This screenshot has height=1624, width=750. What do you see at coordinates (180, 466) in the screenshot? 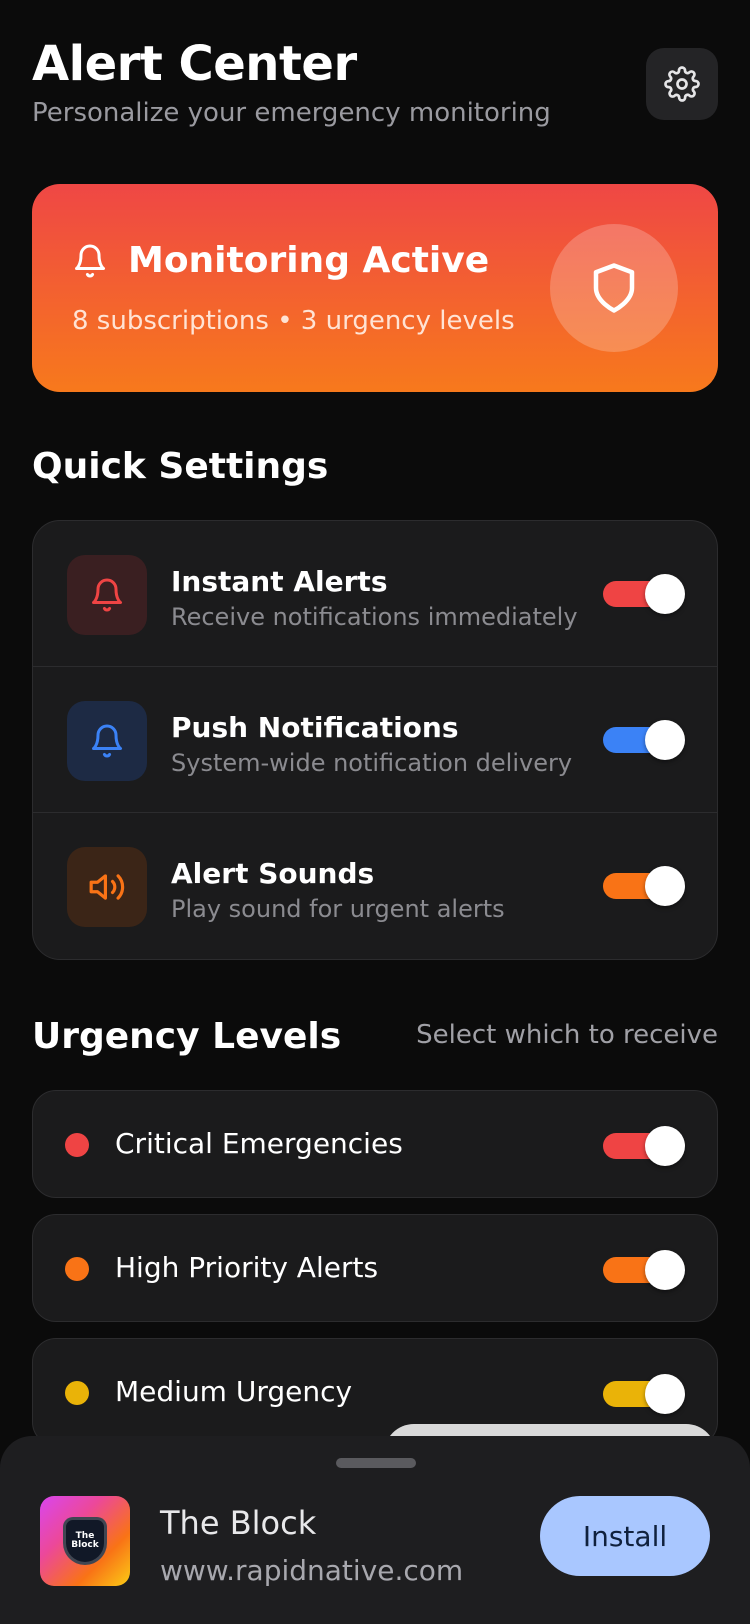
I see `quick-settings-heading: Quick Settings` at bounding box center [180, 466].